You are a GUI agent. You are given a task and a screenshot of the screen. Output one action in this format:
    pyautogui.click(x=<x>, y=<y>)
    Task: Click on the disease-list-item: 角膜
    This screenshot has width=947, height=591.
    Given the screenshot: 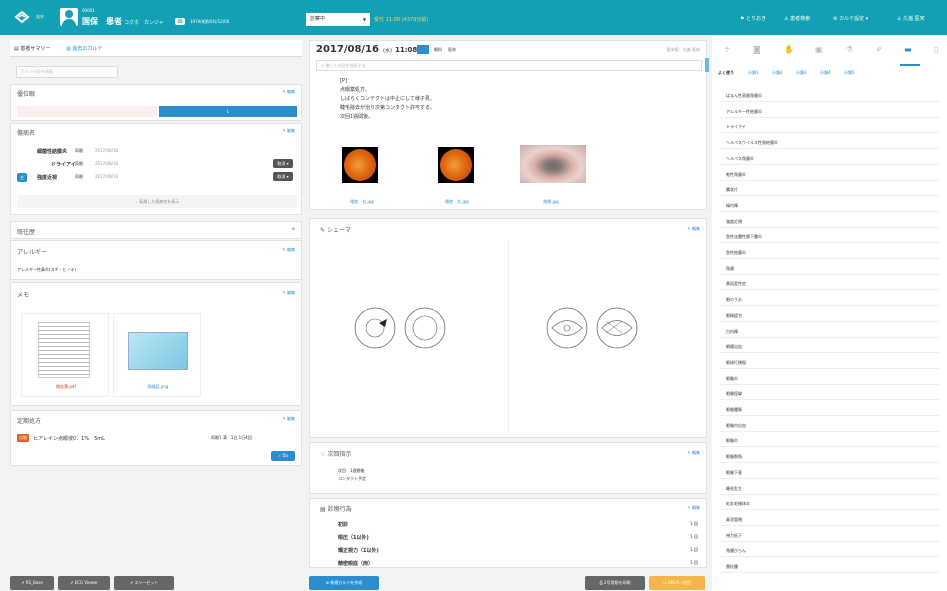 What is the action you would take?
    pyautogui.click(x=830, y=268)
    